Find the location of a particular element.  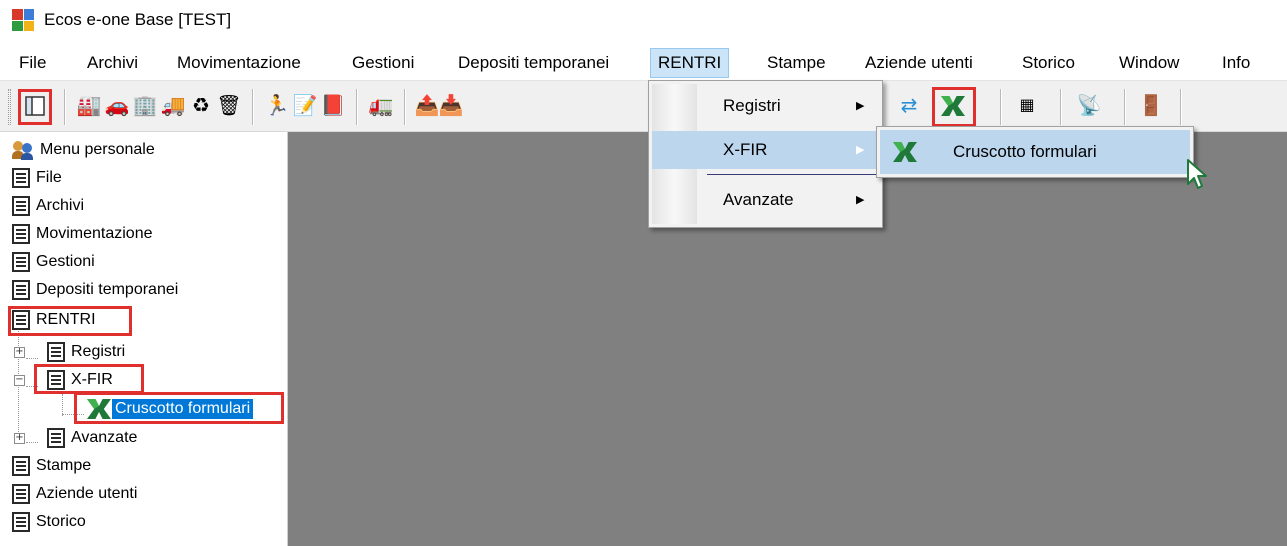

tree-item-label: Avanzate is located at coordinates (104, 437).